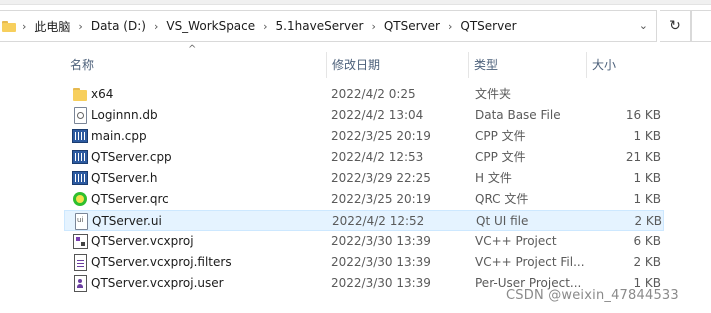 This screenshot has width=711, height=313. I want to click on file-date: 2022/4/2 12:52, so click(378, 221).